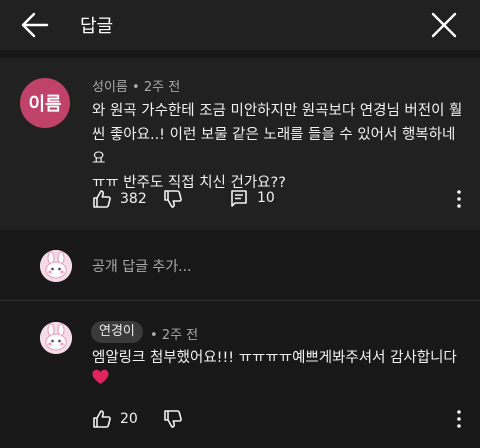 Image resolution: width=480 pixels, height=448 pixels. I want to click on comment-text-line: 씬 좋아요..! 이런 보물 같은 노래를 들을 수 있어서 행복하네요, so click(274, 147).